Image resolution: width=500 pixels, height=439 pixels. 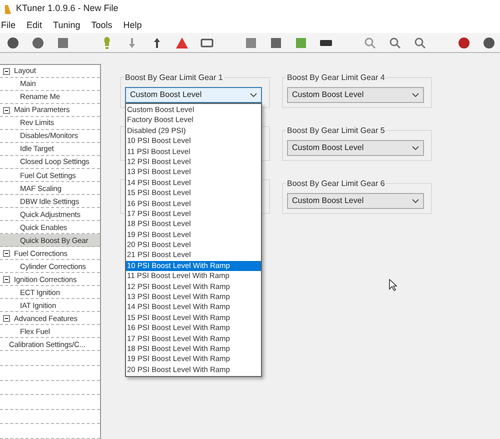 I want to click on group-title: Boost By Gear Limit Gear 6, so click(x=336, y=183).